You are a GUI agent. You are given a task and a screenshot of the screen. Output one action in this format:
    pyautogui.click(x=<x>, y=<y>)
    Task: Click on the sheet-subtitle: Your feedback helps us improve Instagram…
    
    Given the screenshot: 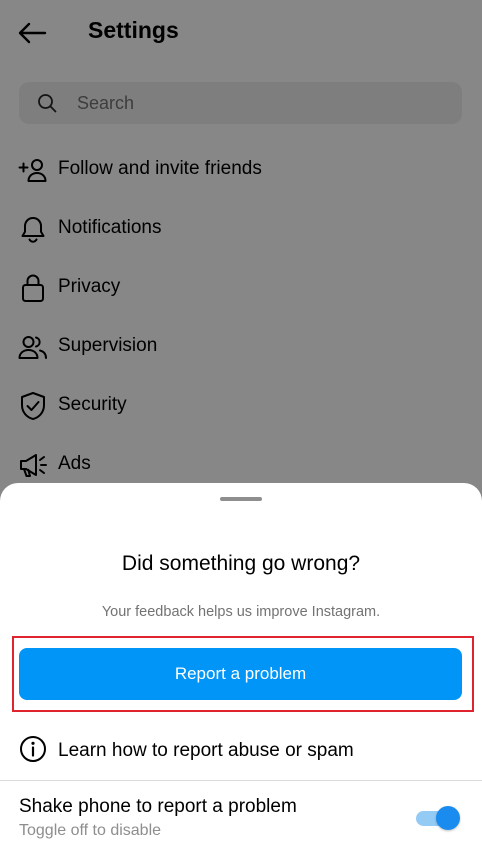 What is the action you would take?
    pyautogui.click(x=241, y=612)
    